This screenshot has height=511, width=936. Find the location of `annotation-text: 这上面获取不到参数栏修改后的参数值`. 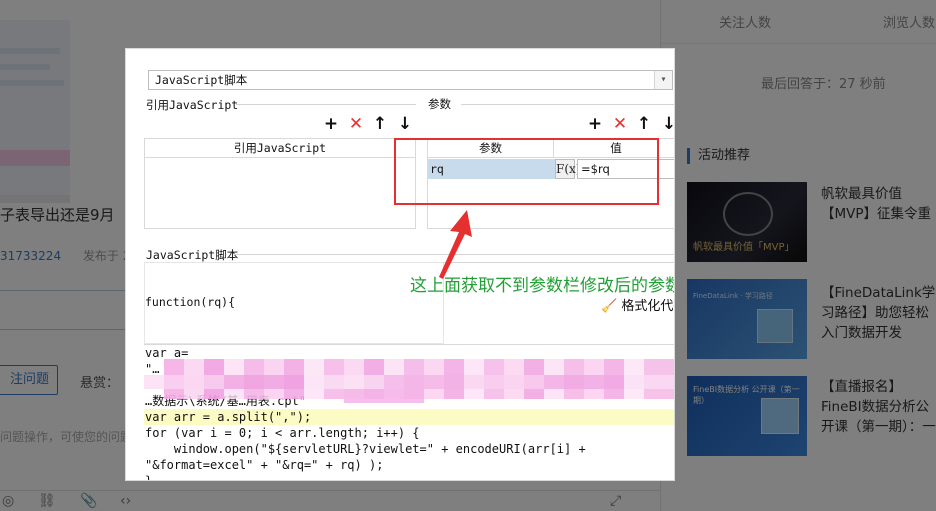

annotation-text: 这上面获取不到参数栏修改后的参数值 is located at coordinates (542, 286).